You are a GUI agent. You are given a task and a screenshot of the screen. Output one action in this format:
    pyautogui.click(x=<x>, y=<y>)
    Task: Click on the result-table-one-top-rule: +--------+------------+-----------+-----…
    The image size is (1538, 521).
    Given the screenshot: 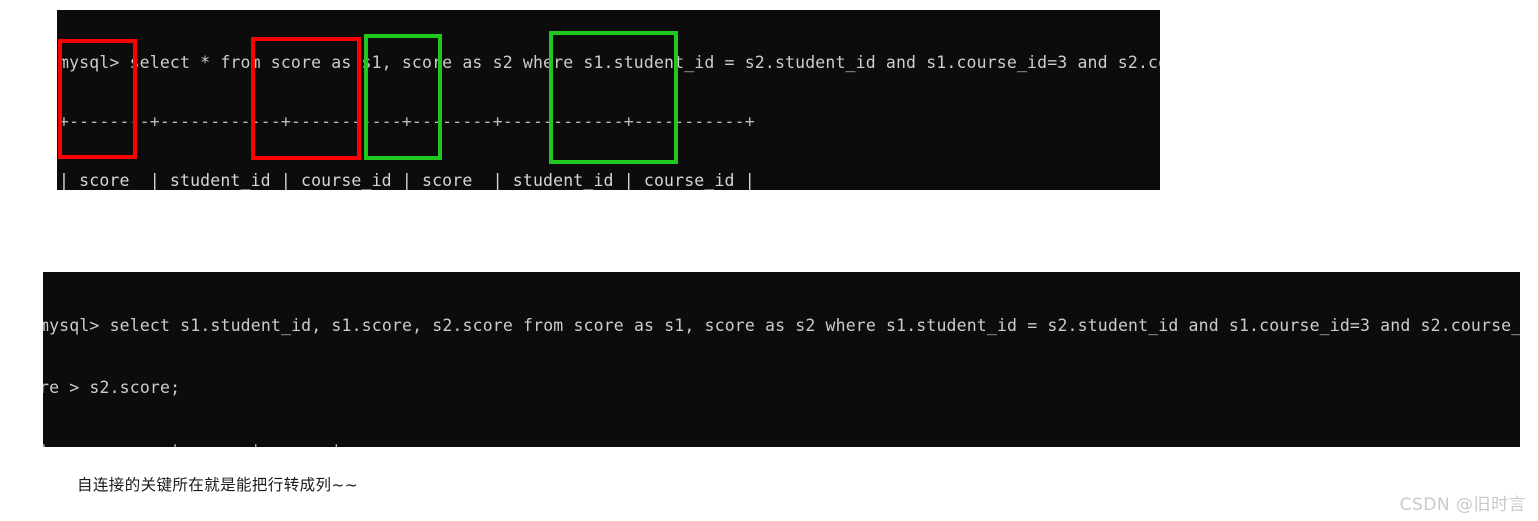 What is the action you would take?
    pyautogui.click(x=407, y=121)
    